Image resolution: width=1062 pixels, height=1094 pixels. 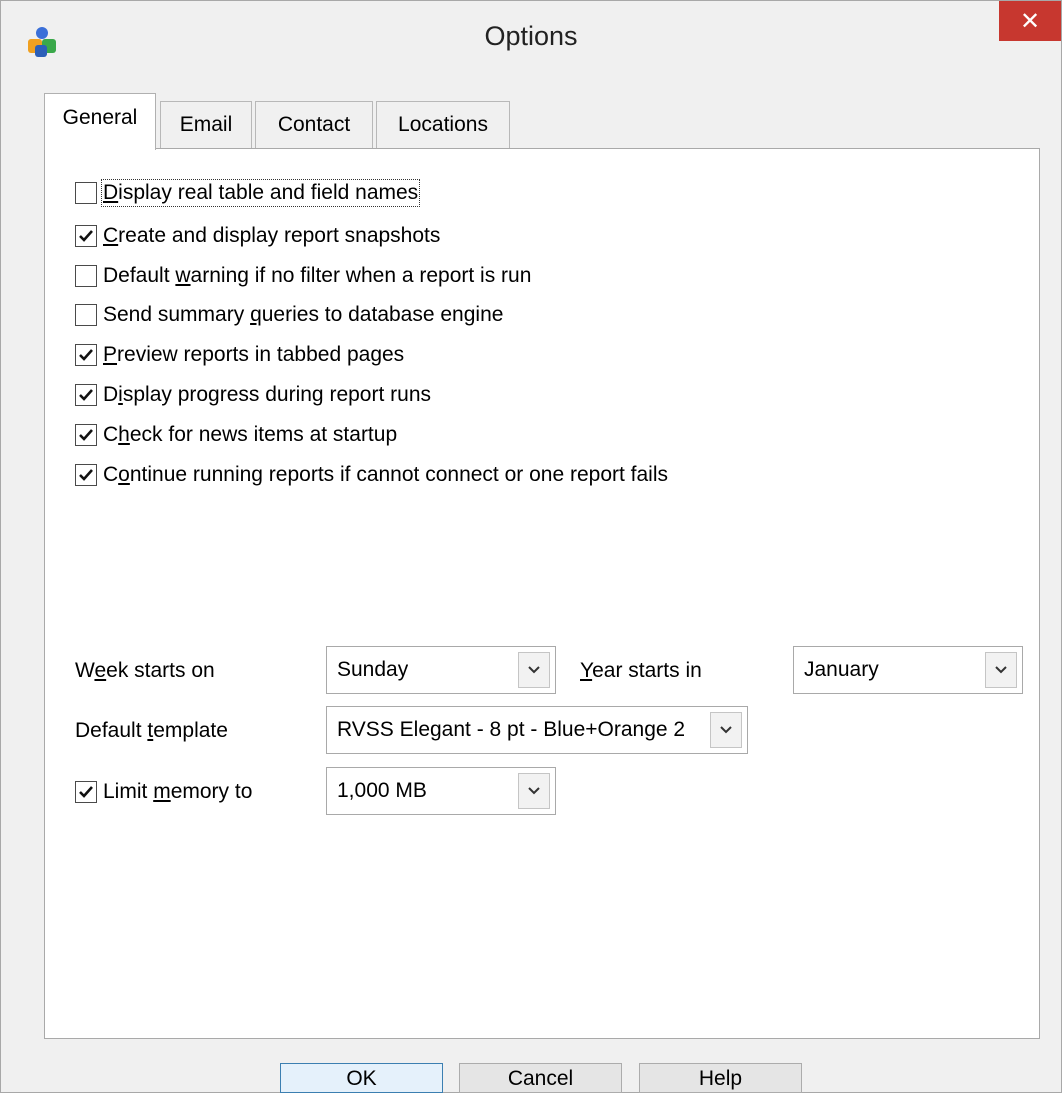 What do you see at coordinates (303, 314) in the screenshot?
I see `option-label: Send summary queries to database engine` at bounding box center [303, 314].